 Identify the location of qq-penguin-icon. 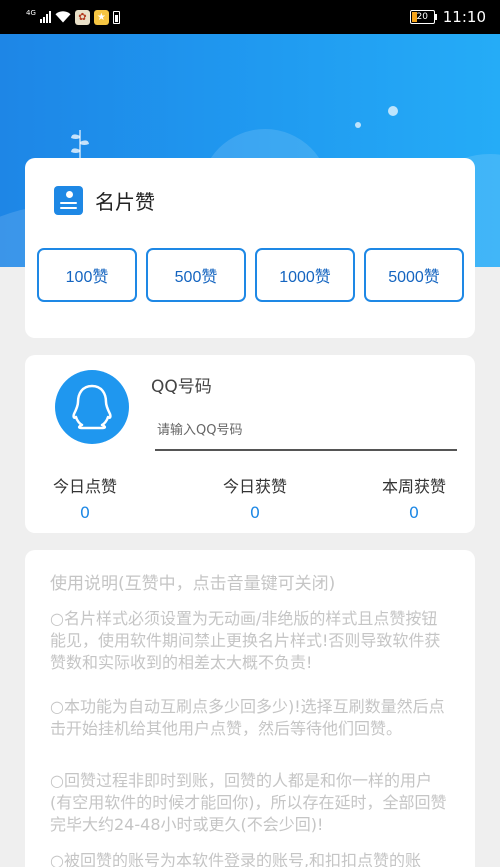
(92, 407).